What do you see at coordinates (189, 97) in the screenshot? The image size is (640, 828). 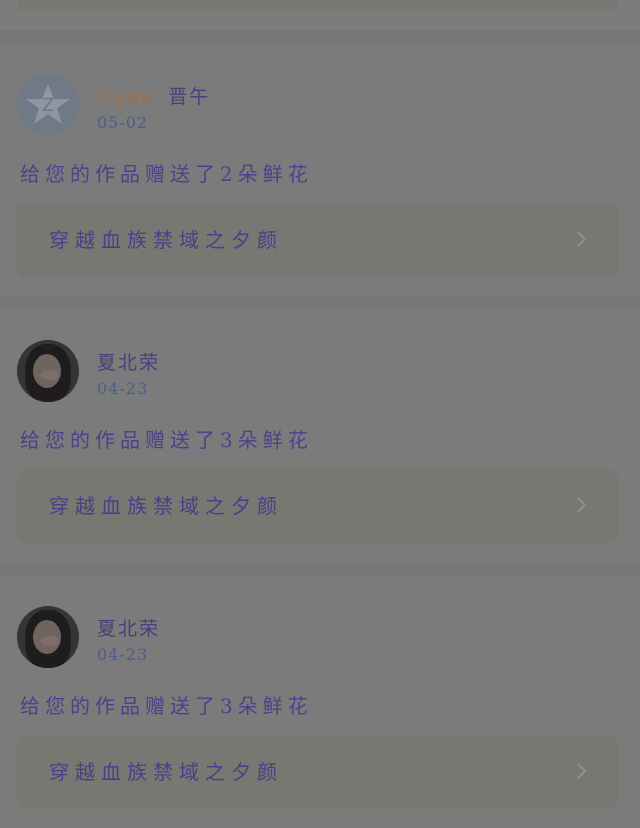 I see `user-name: 晋午` at bounding box center [189, 97].